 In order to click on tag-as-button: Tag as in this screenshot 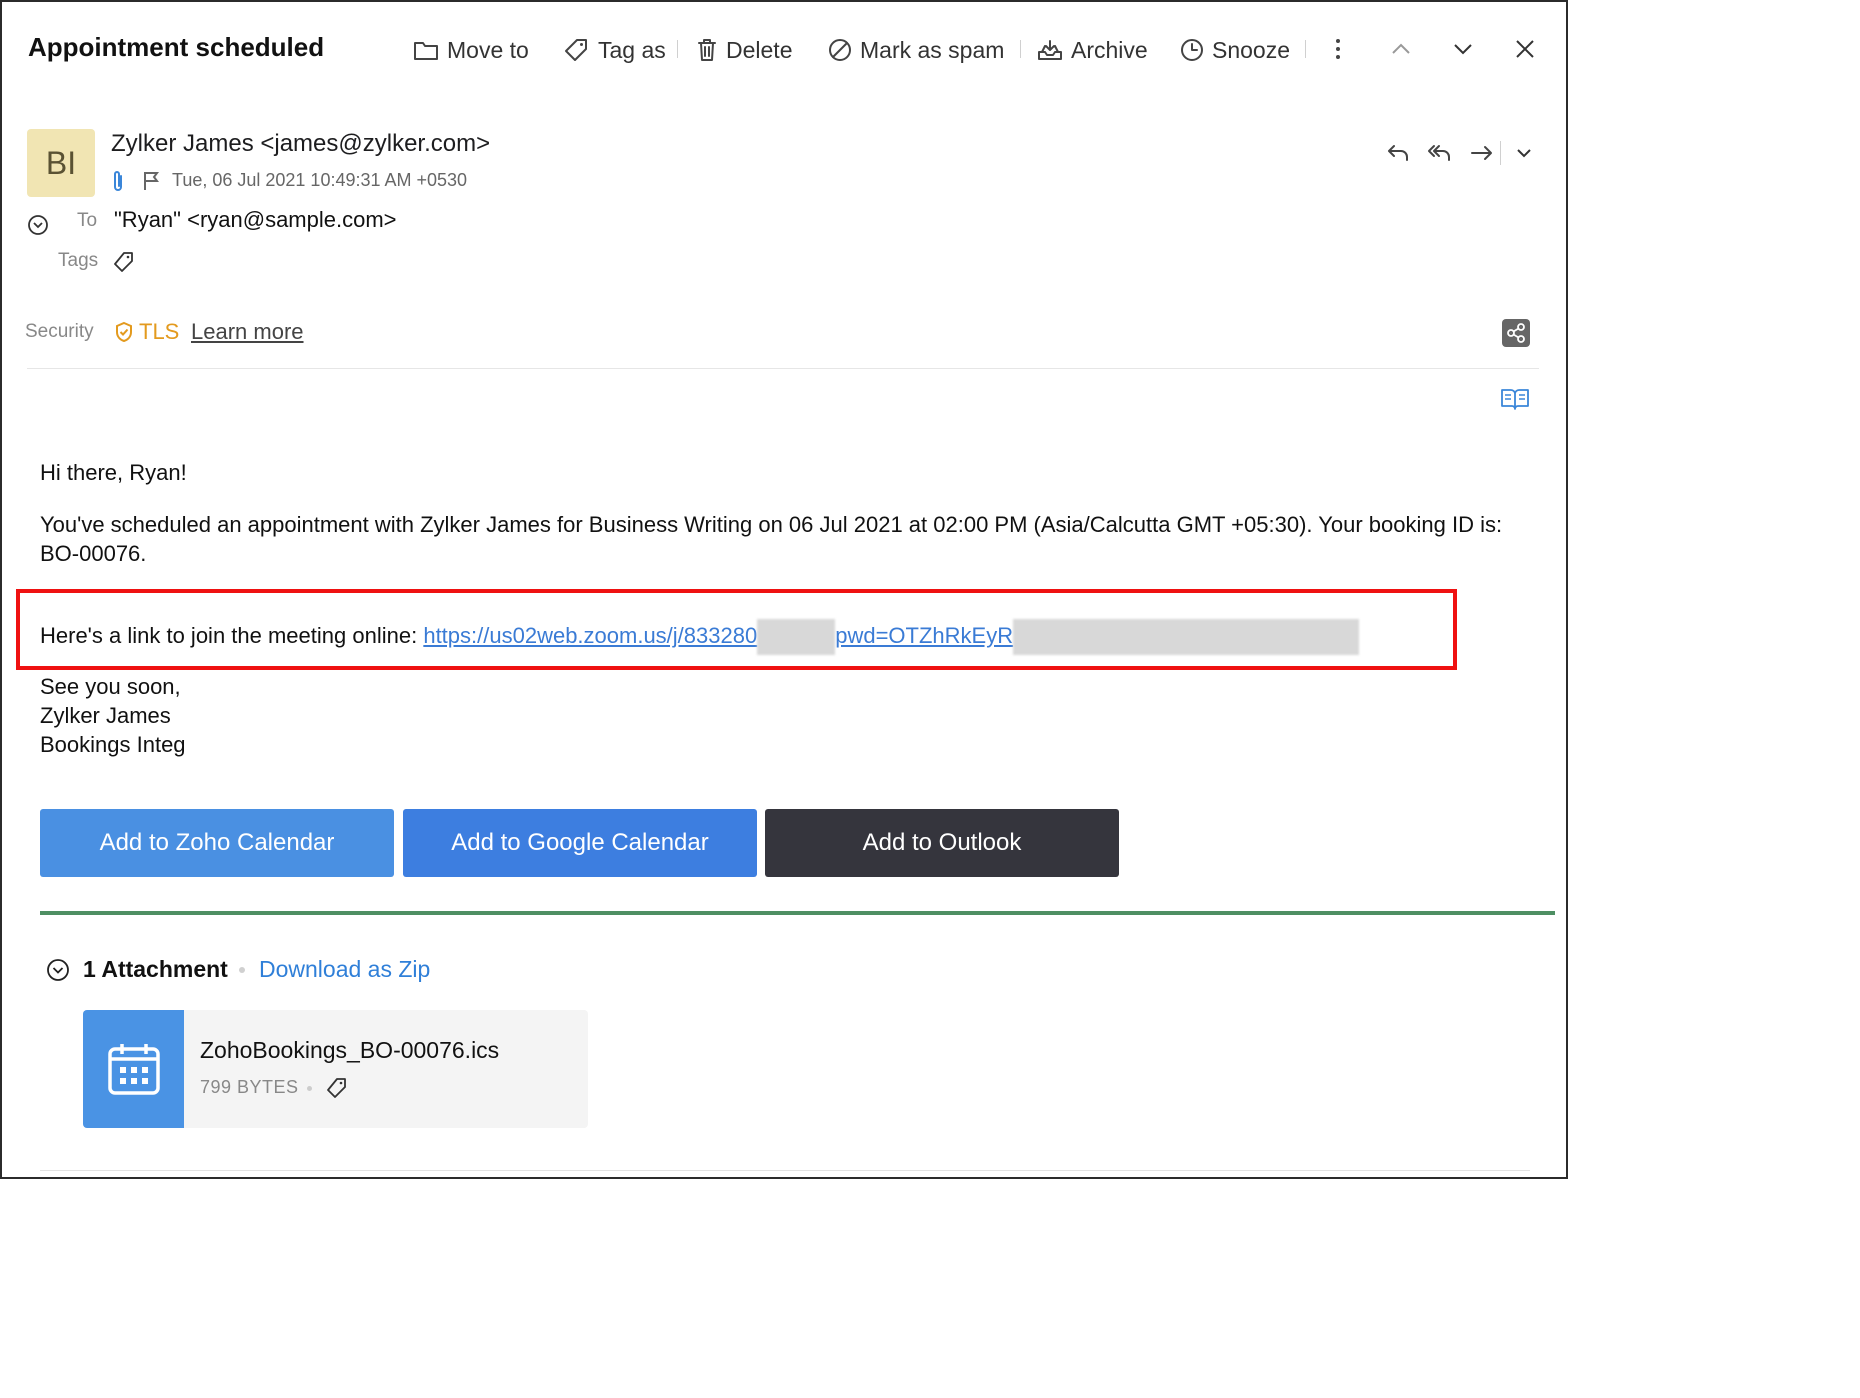, I will do `click(615, 50)`.